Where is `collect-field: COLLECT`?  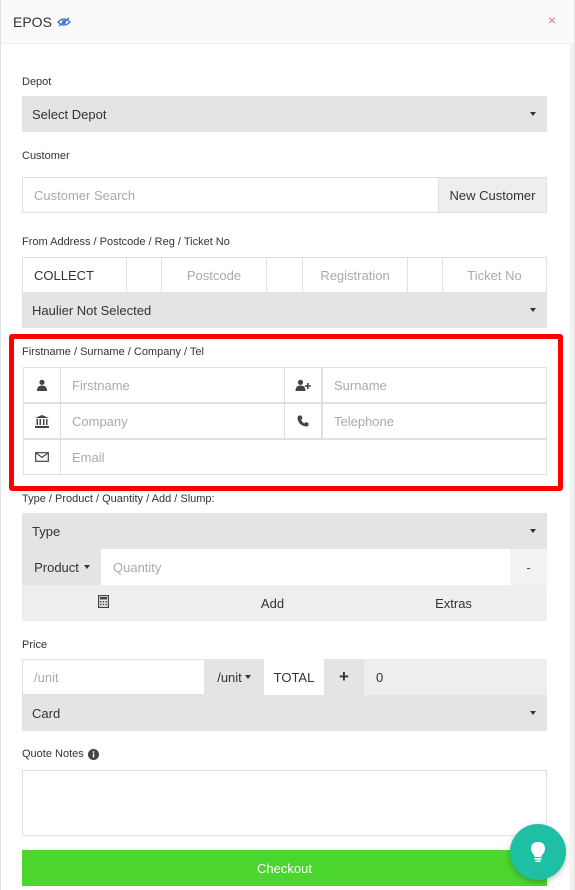 collect-field: COLLECT is located at coordinates (74, 275).